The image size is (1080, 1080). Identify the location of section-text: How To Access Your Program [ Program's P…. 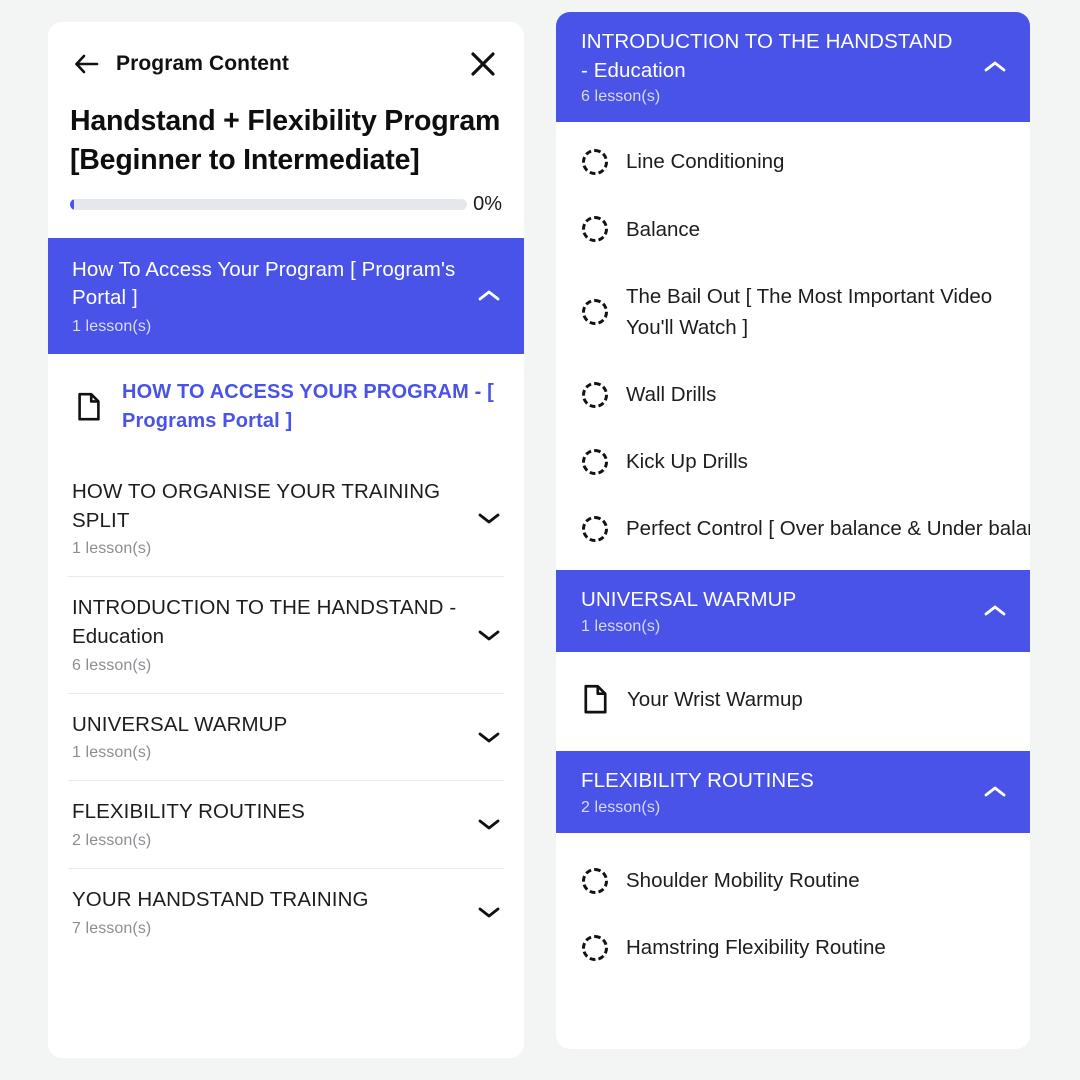
(274, 296).